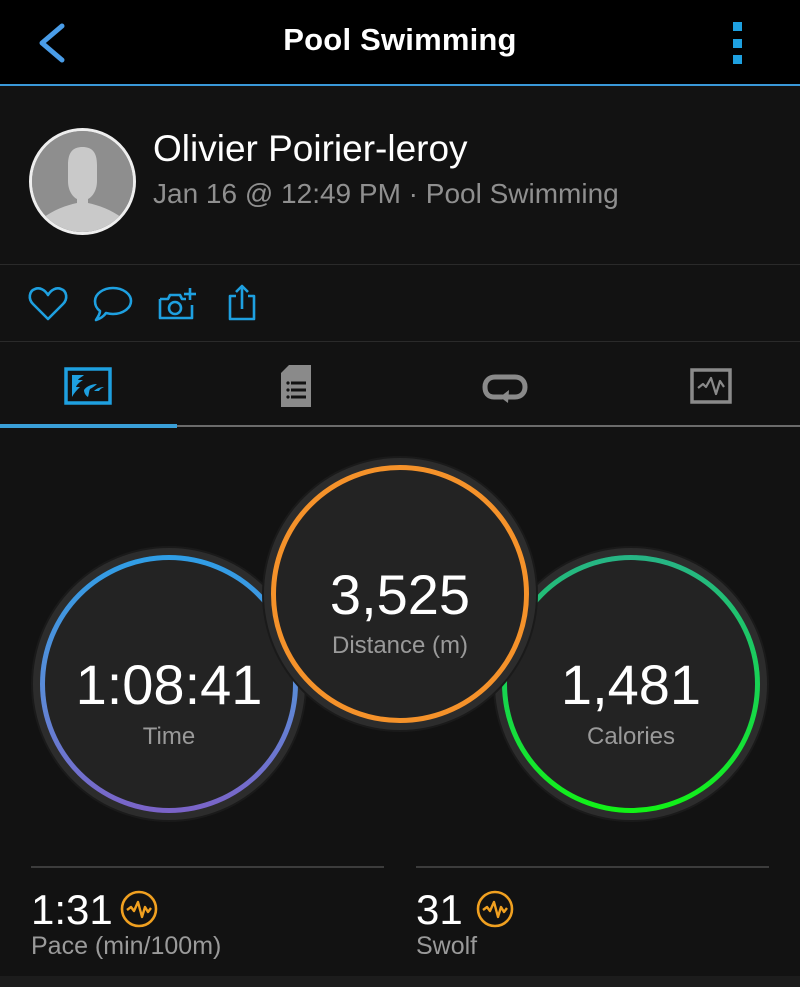 The height and width of the screenshot is (987, 800). I want to click on avatar, so click(82, 181).